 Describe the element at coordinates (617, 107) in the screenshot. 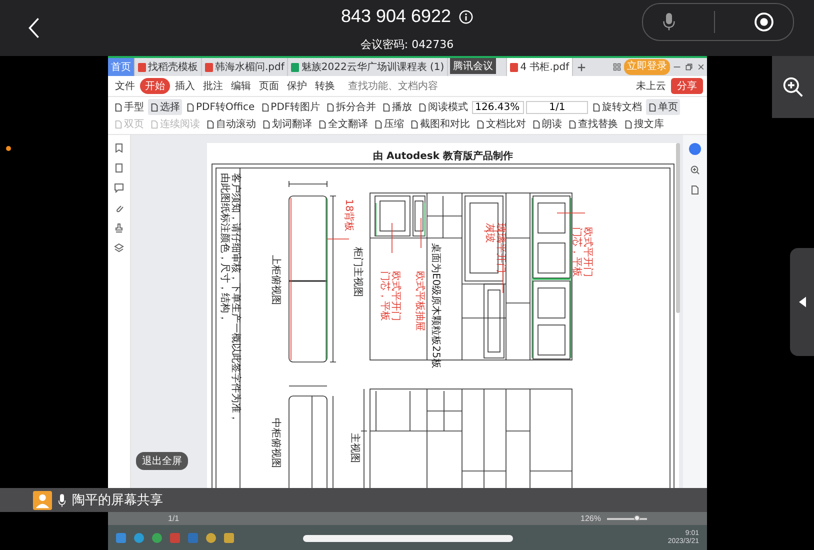

I see `toolbar-button: 旋转文档` at that location.